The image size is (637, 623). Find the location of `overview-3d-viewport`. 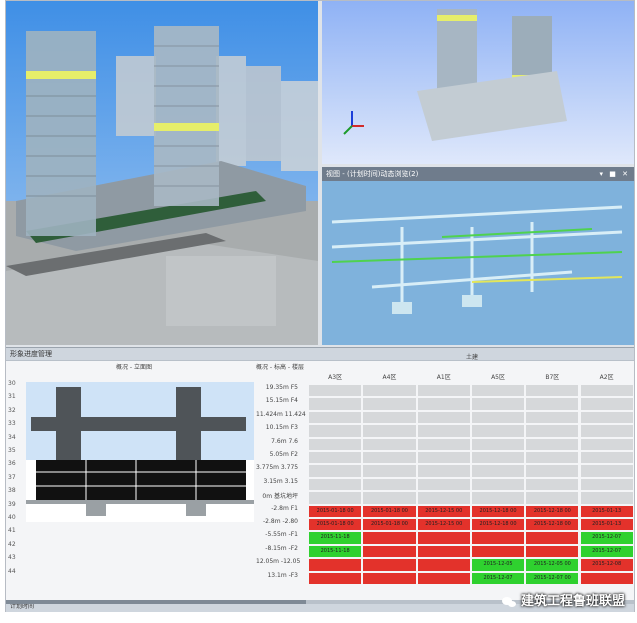

overview-3d-viewport is located at coordinates (478, 82).